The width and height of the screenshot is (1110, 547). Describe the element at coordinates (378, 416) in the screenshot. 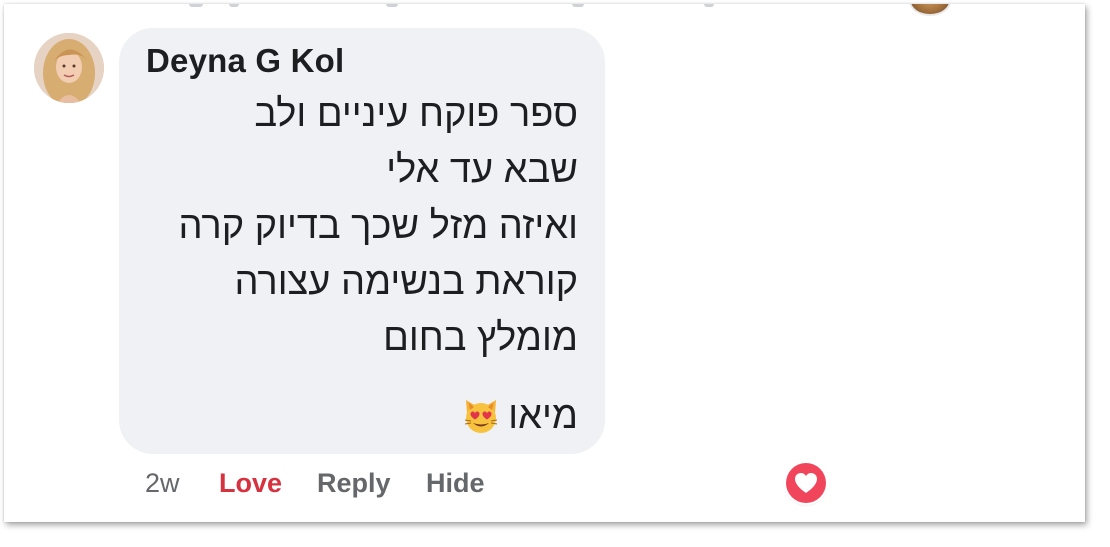

I see `comment-signoff-line: מיאו` at that location.